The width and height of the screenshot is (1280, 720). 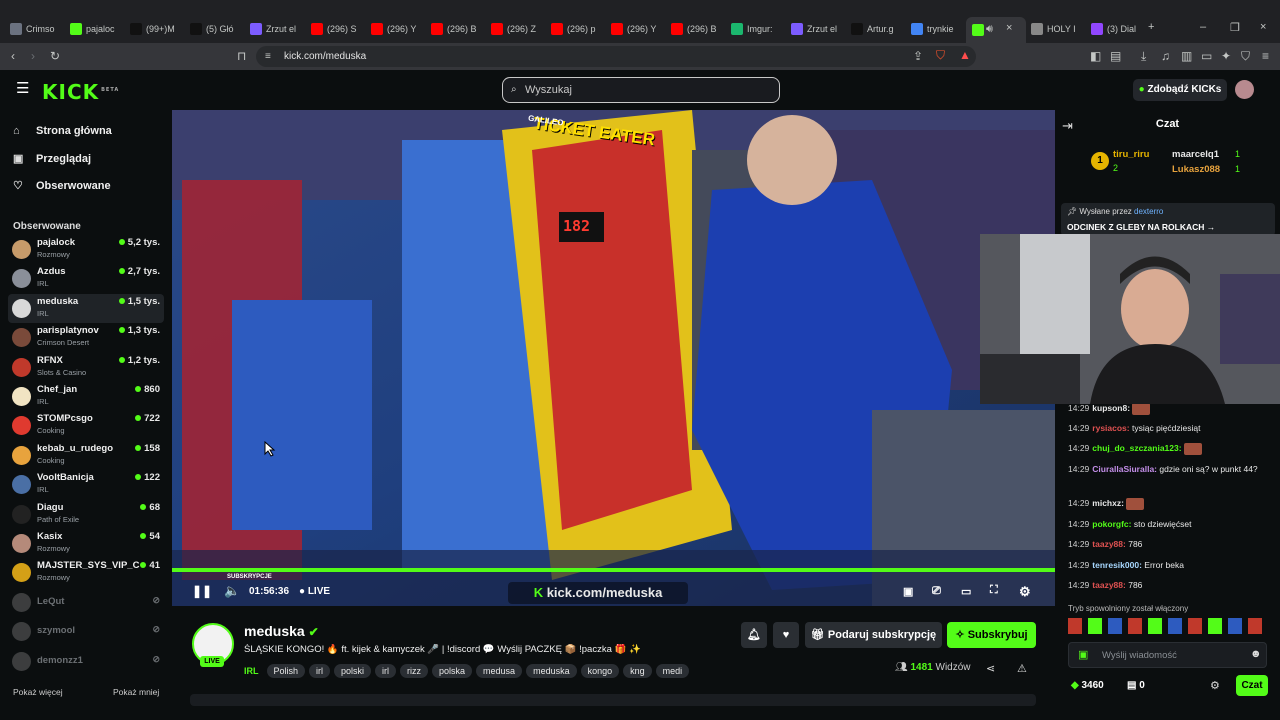 What do you see at coordinates (551, 671) in the screenshot?
I see `stream-tag: meduska` at bounding box center [551, 671].